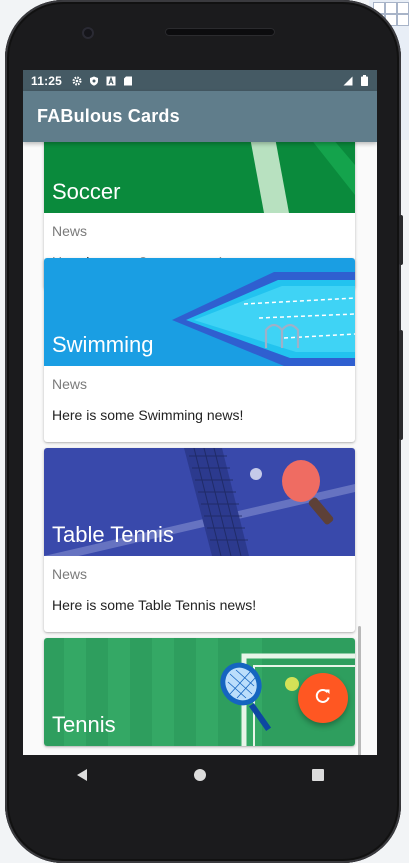  I want to click on scrollbar, so click(359, 690).